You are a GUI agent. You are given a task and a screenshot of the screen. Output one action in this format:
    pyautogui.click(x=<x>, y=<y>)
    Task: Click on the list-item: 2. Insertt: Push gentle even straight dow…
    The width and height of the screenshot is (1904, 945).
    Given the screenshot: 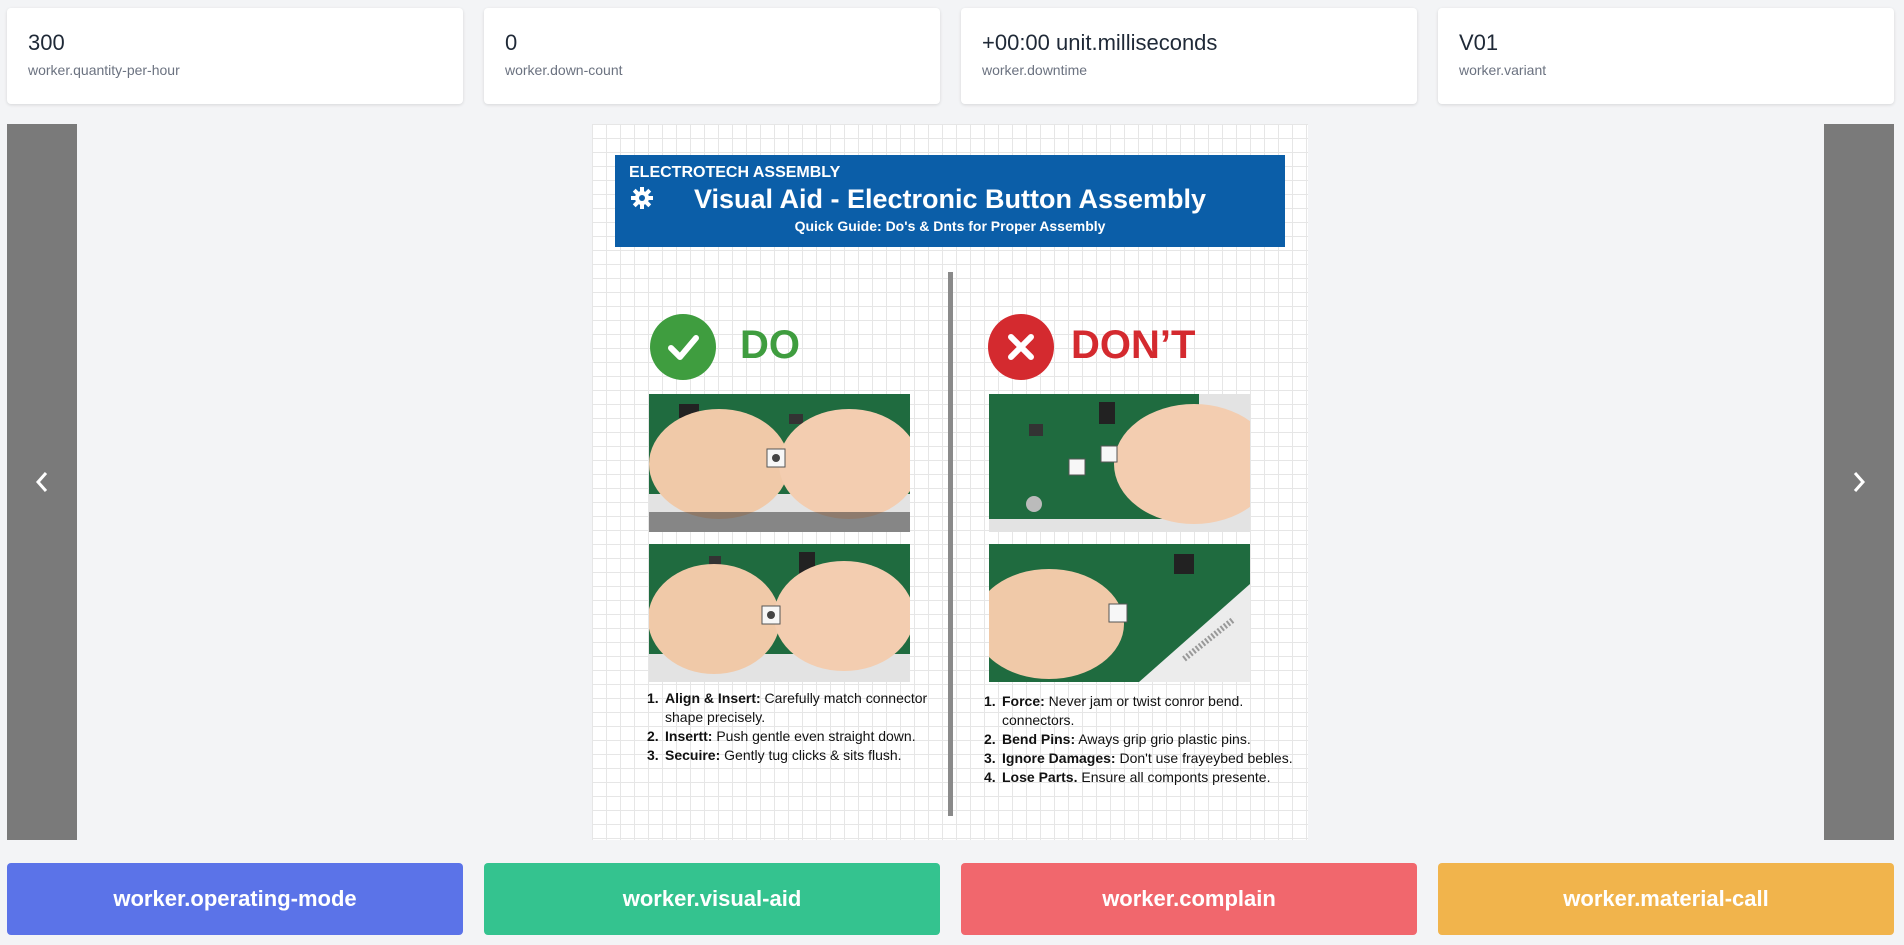 What is the action you would take?
    pyautogui.click(x=797, y=736)
    